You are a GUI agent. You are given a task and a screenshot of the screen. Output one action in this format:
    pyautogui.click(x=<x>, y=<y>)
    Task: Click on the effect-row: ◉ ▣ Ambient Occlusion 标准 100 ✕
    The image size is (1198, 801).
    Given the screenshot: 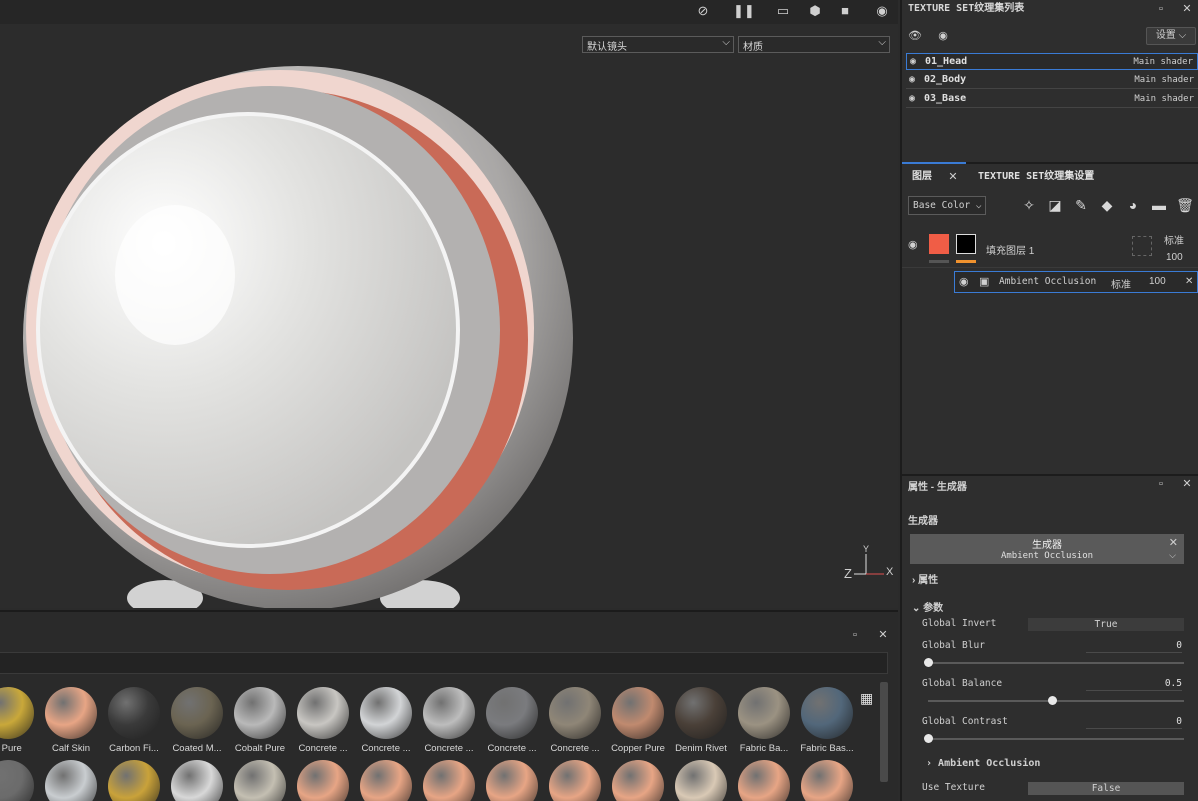 What is the action you would take?
    pyautogui.click(x=1076, y=282)
    